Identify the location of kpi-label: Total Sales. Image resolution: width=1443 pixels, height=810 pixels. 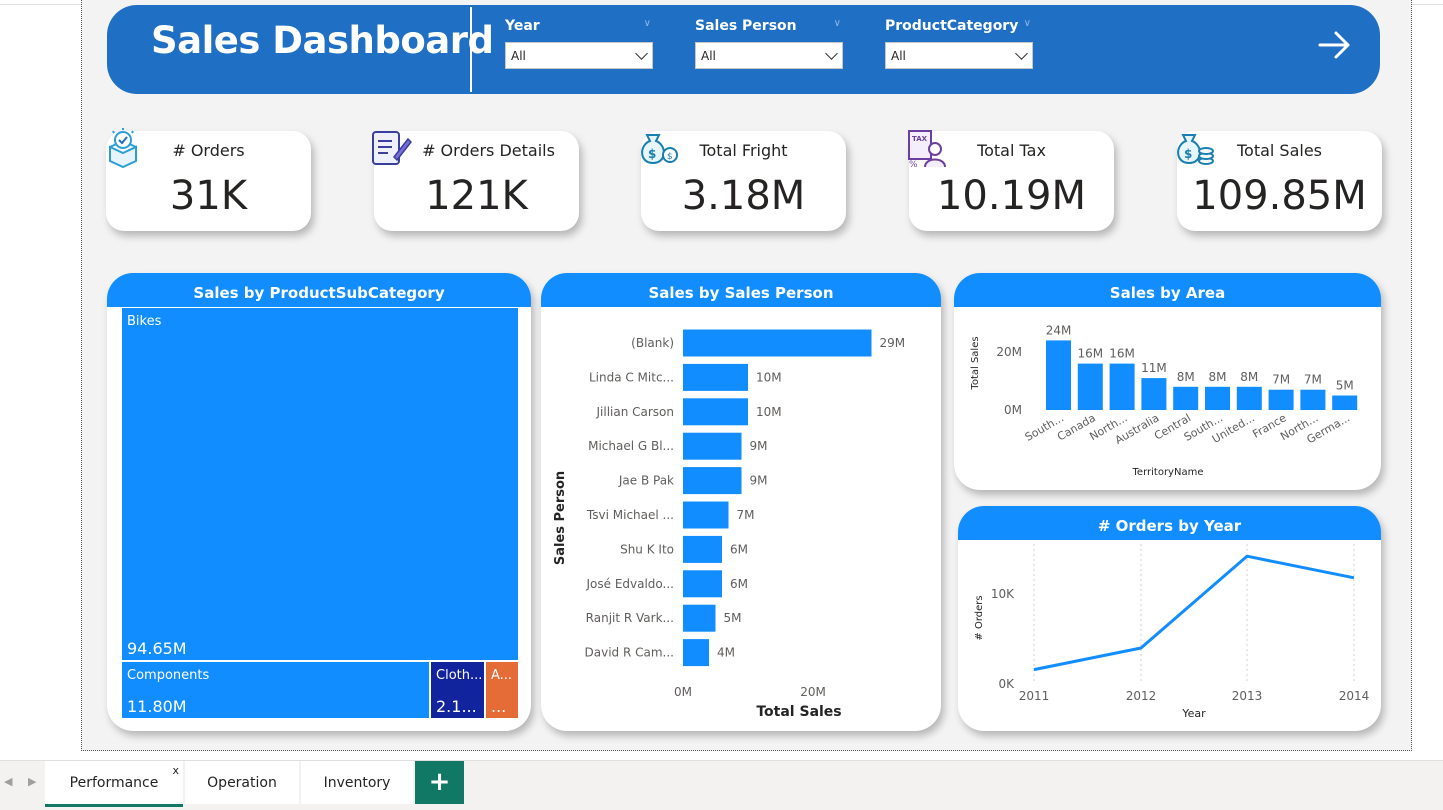
(1279, 150).